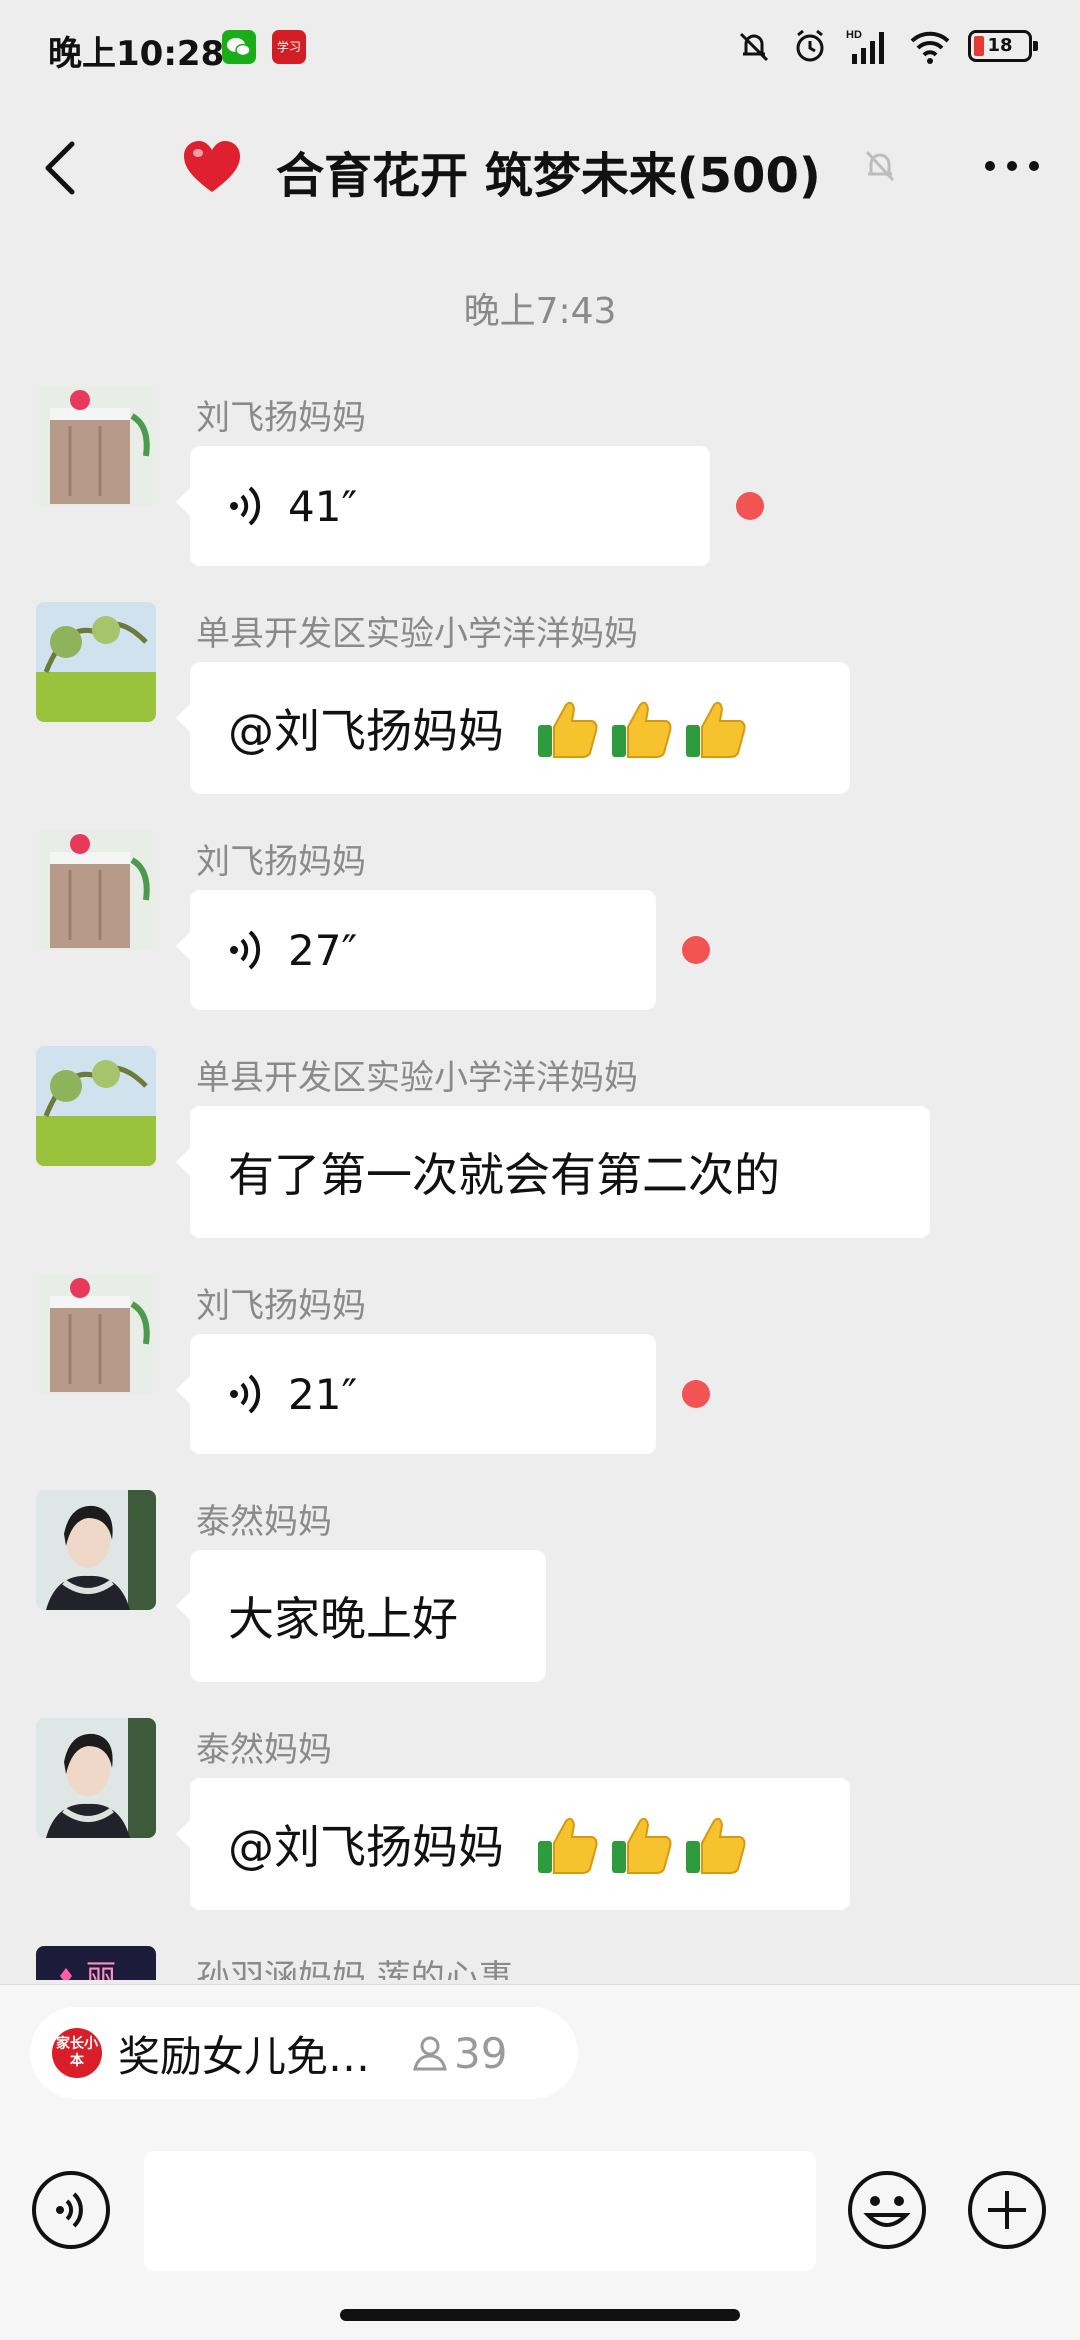  I want to click on voice-message-bubble: 41″, so click(443, 506).